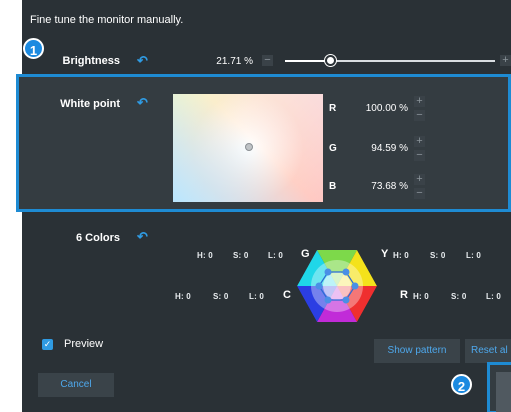 This screenshot has height=412, width=511. What do you see at coordinates (401, 255) in the screenshot?
I see `yellow-hue-value: H: 0` at bounding box center [401, 255].